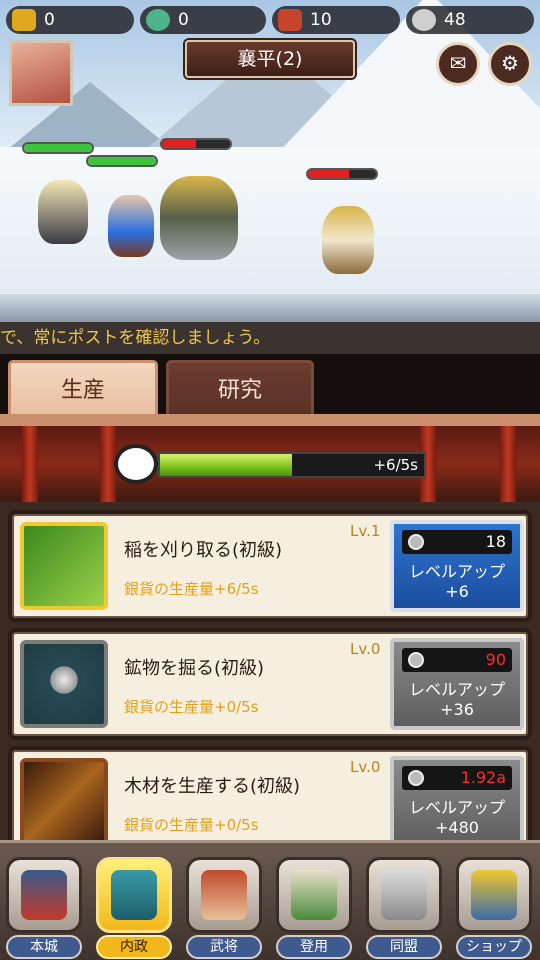 This screenshot has height=960, width=540. What do you see at coordinates (64, 566) in the screenshot?
I see `rice-icon` at bounding box center [64, 566].